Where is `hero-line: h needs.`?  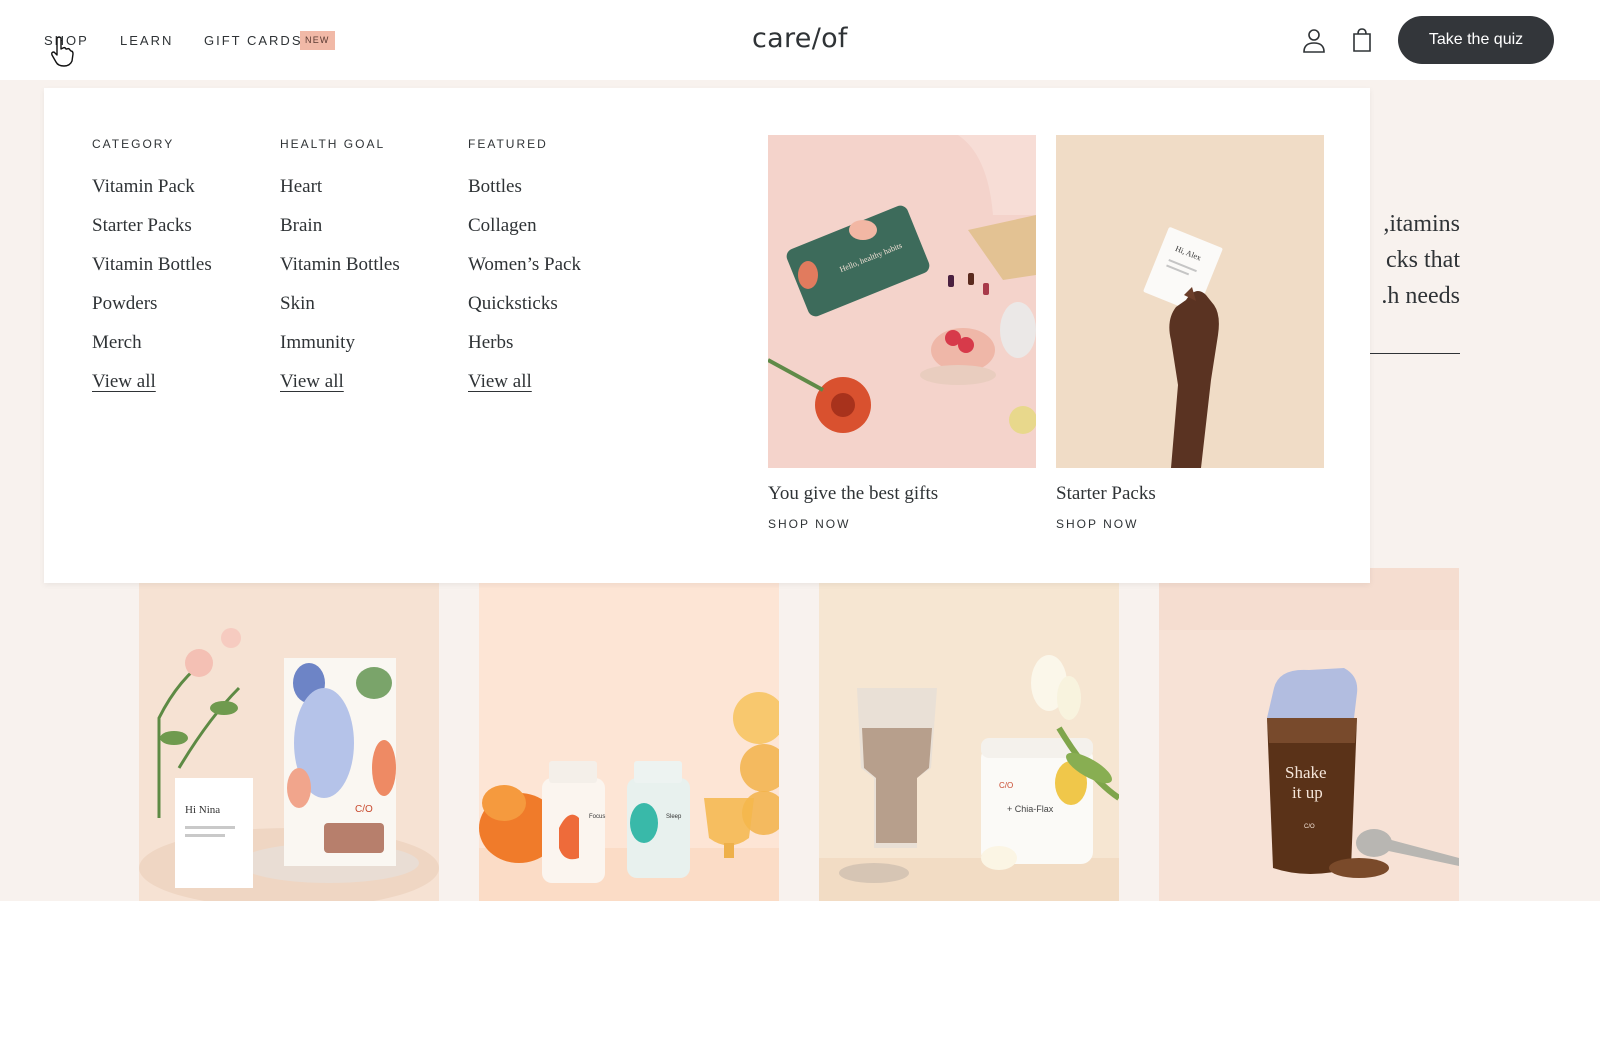 hero-line: h needs. is located at coordinates (1420, 296).